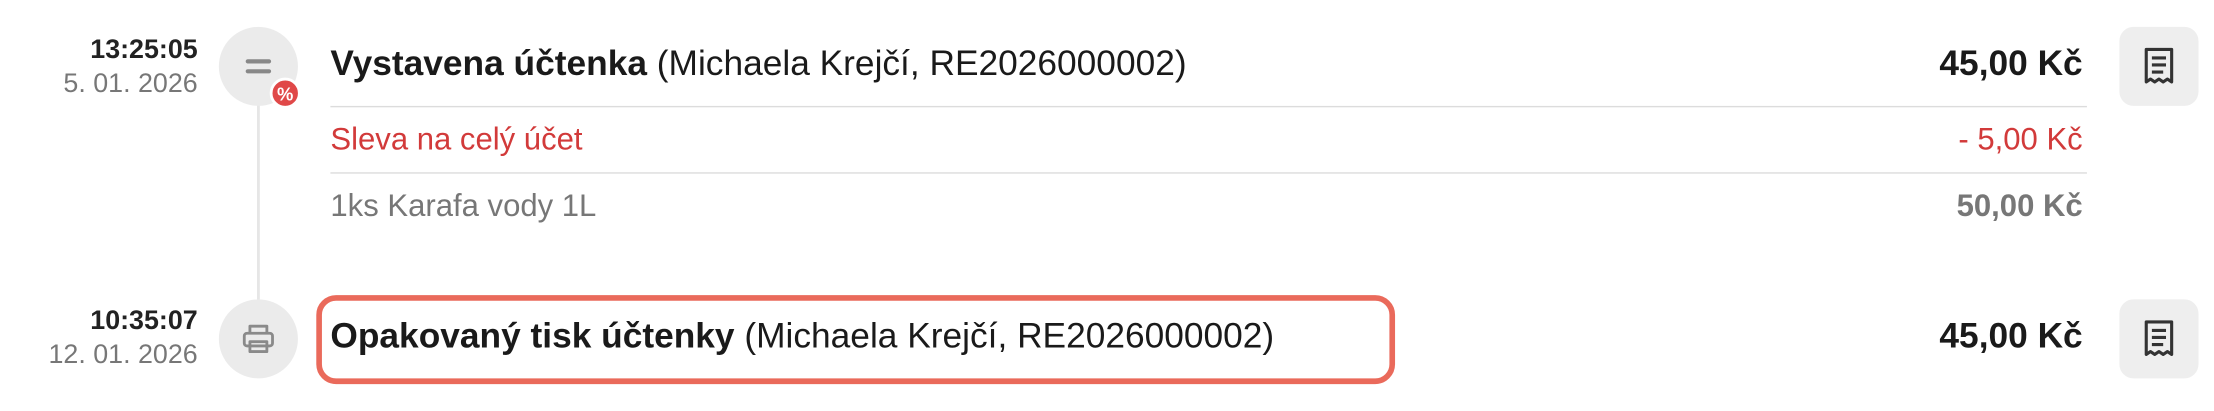  I want to click on event-time: 10:35:07, so click(144, 321).